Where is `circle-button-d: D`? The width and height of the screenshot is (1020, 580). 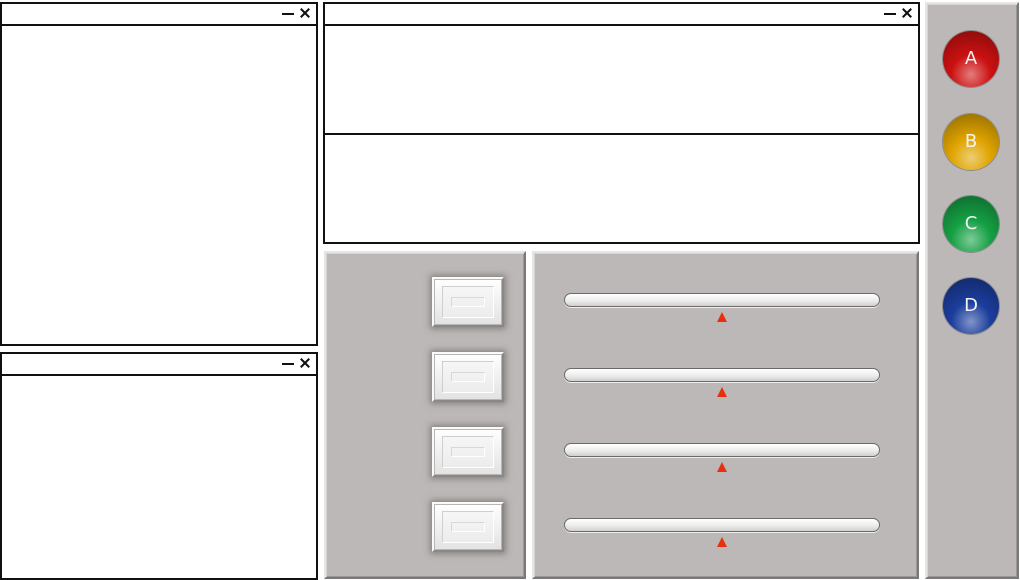
circle-button-d: D is located at coordinates (971, 306).